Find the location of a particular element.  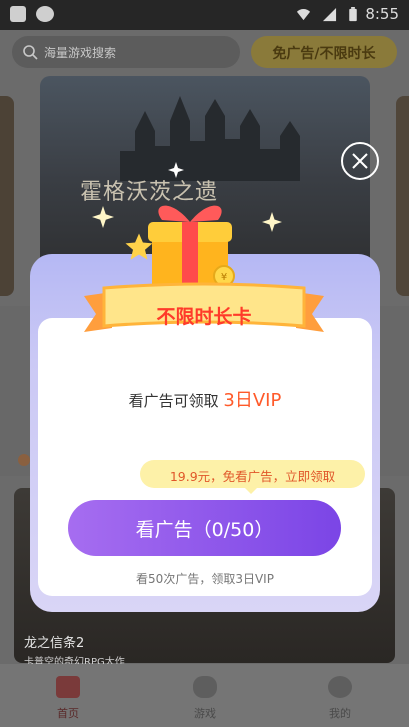

status-bar: 8:55 is located at coordinates (204, 15).